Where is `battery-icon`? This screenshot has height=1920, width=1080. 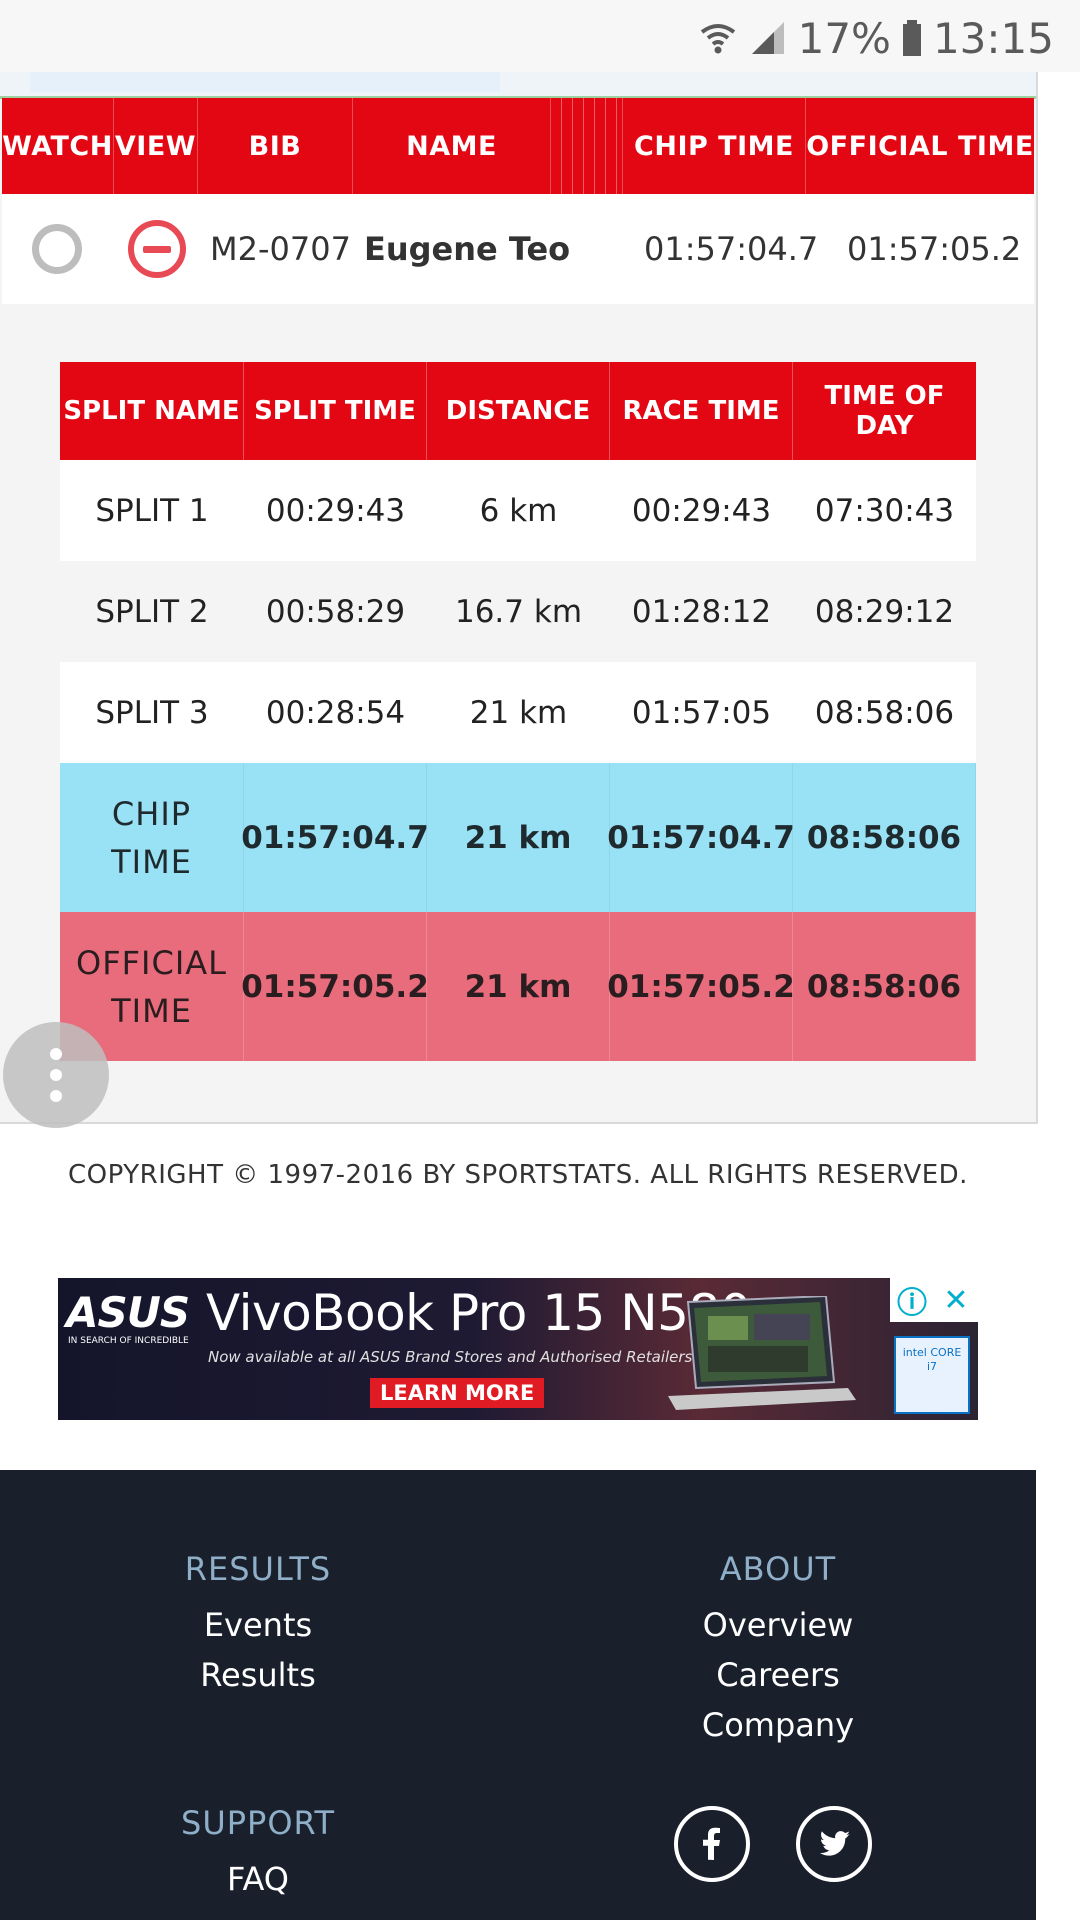 battery-icon is located at coordinates (911, 38).